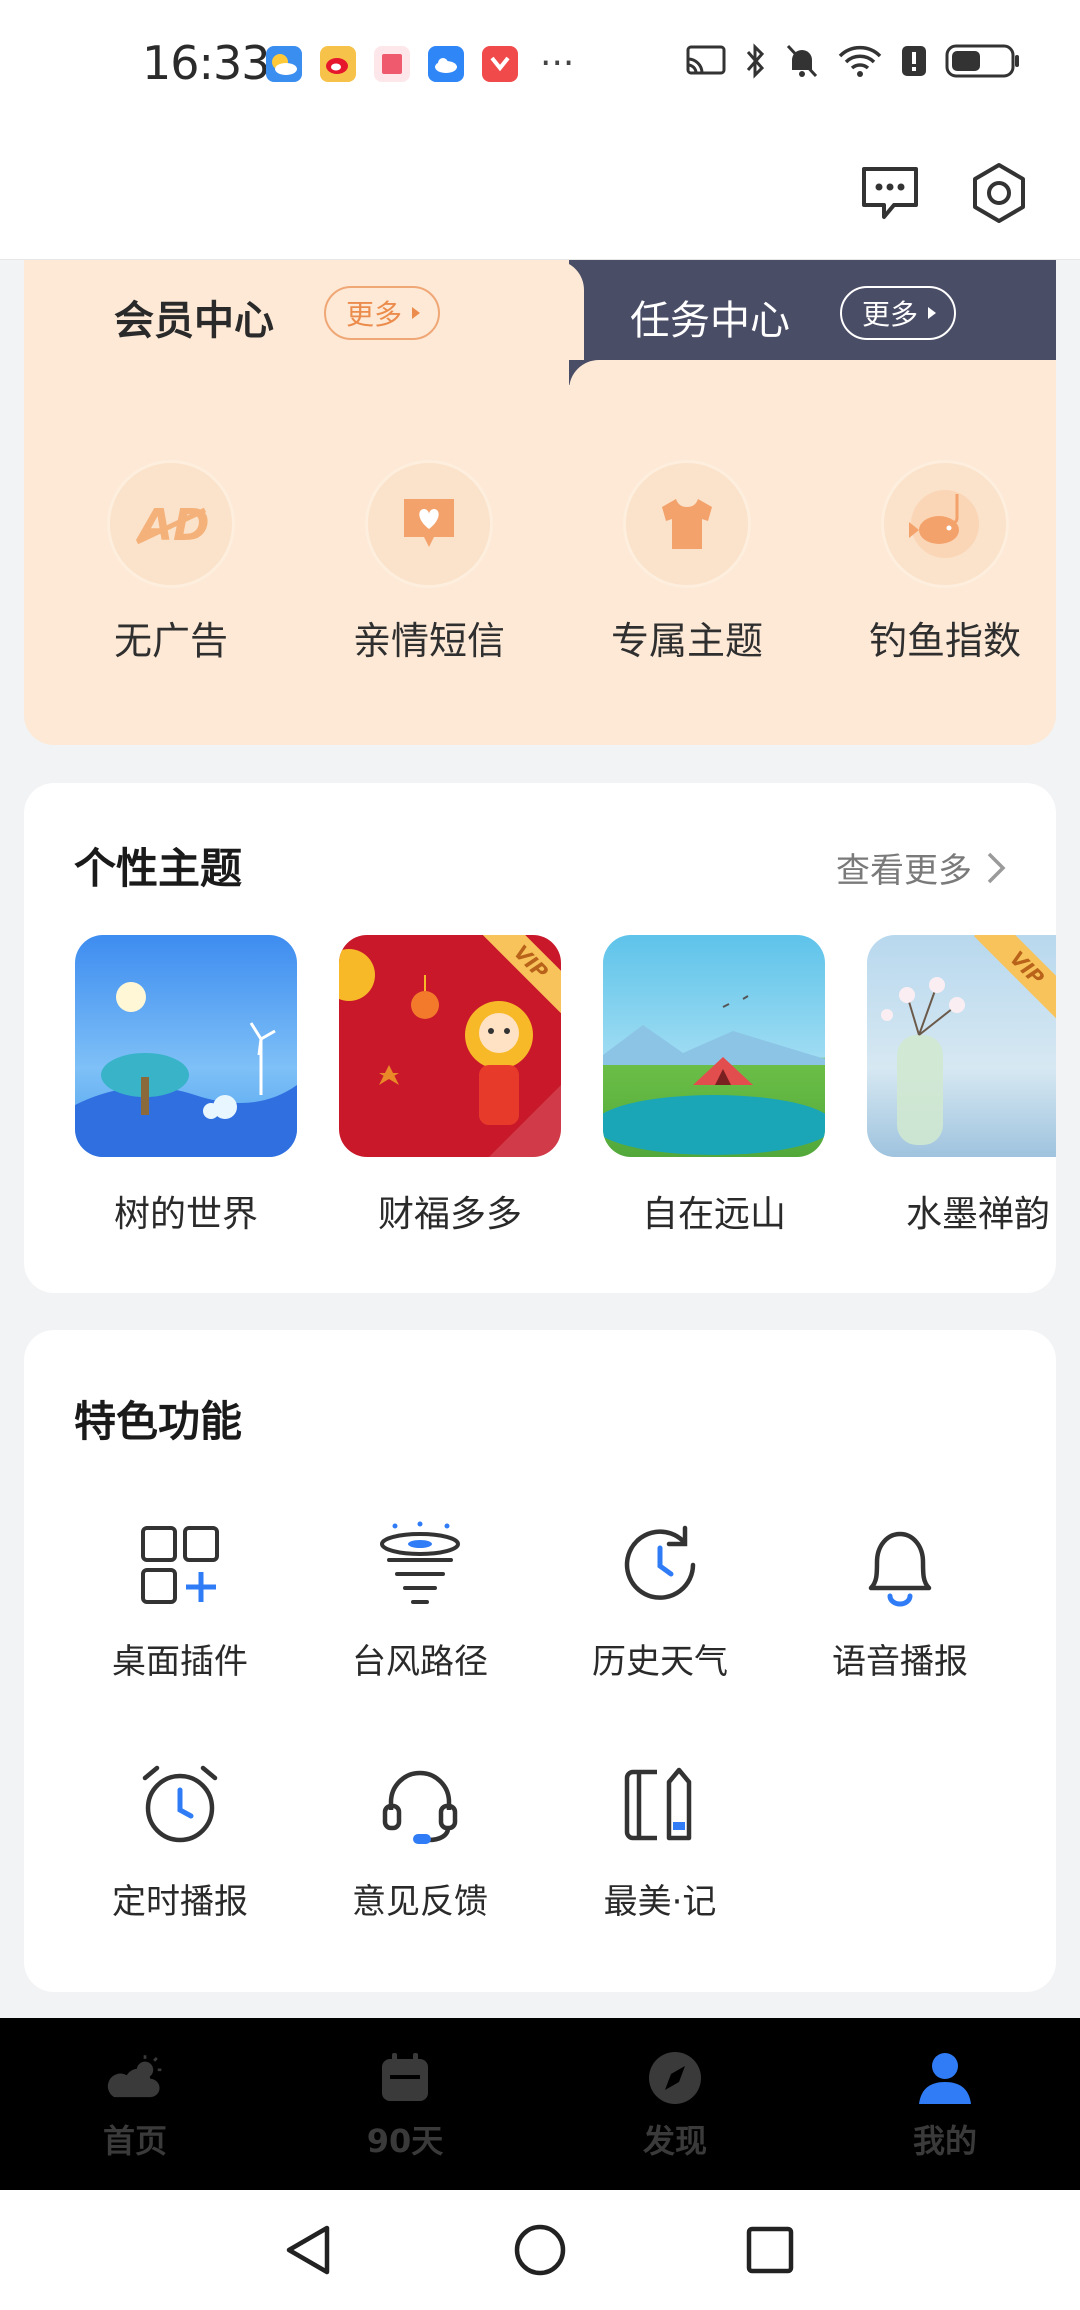  I want to click on system-navigation-bar, so click(540, 2250).